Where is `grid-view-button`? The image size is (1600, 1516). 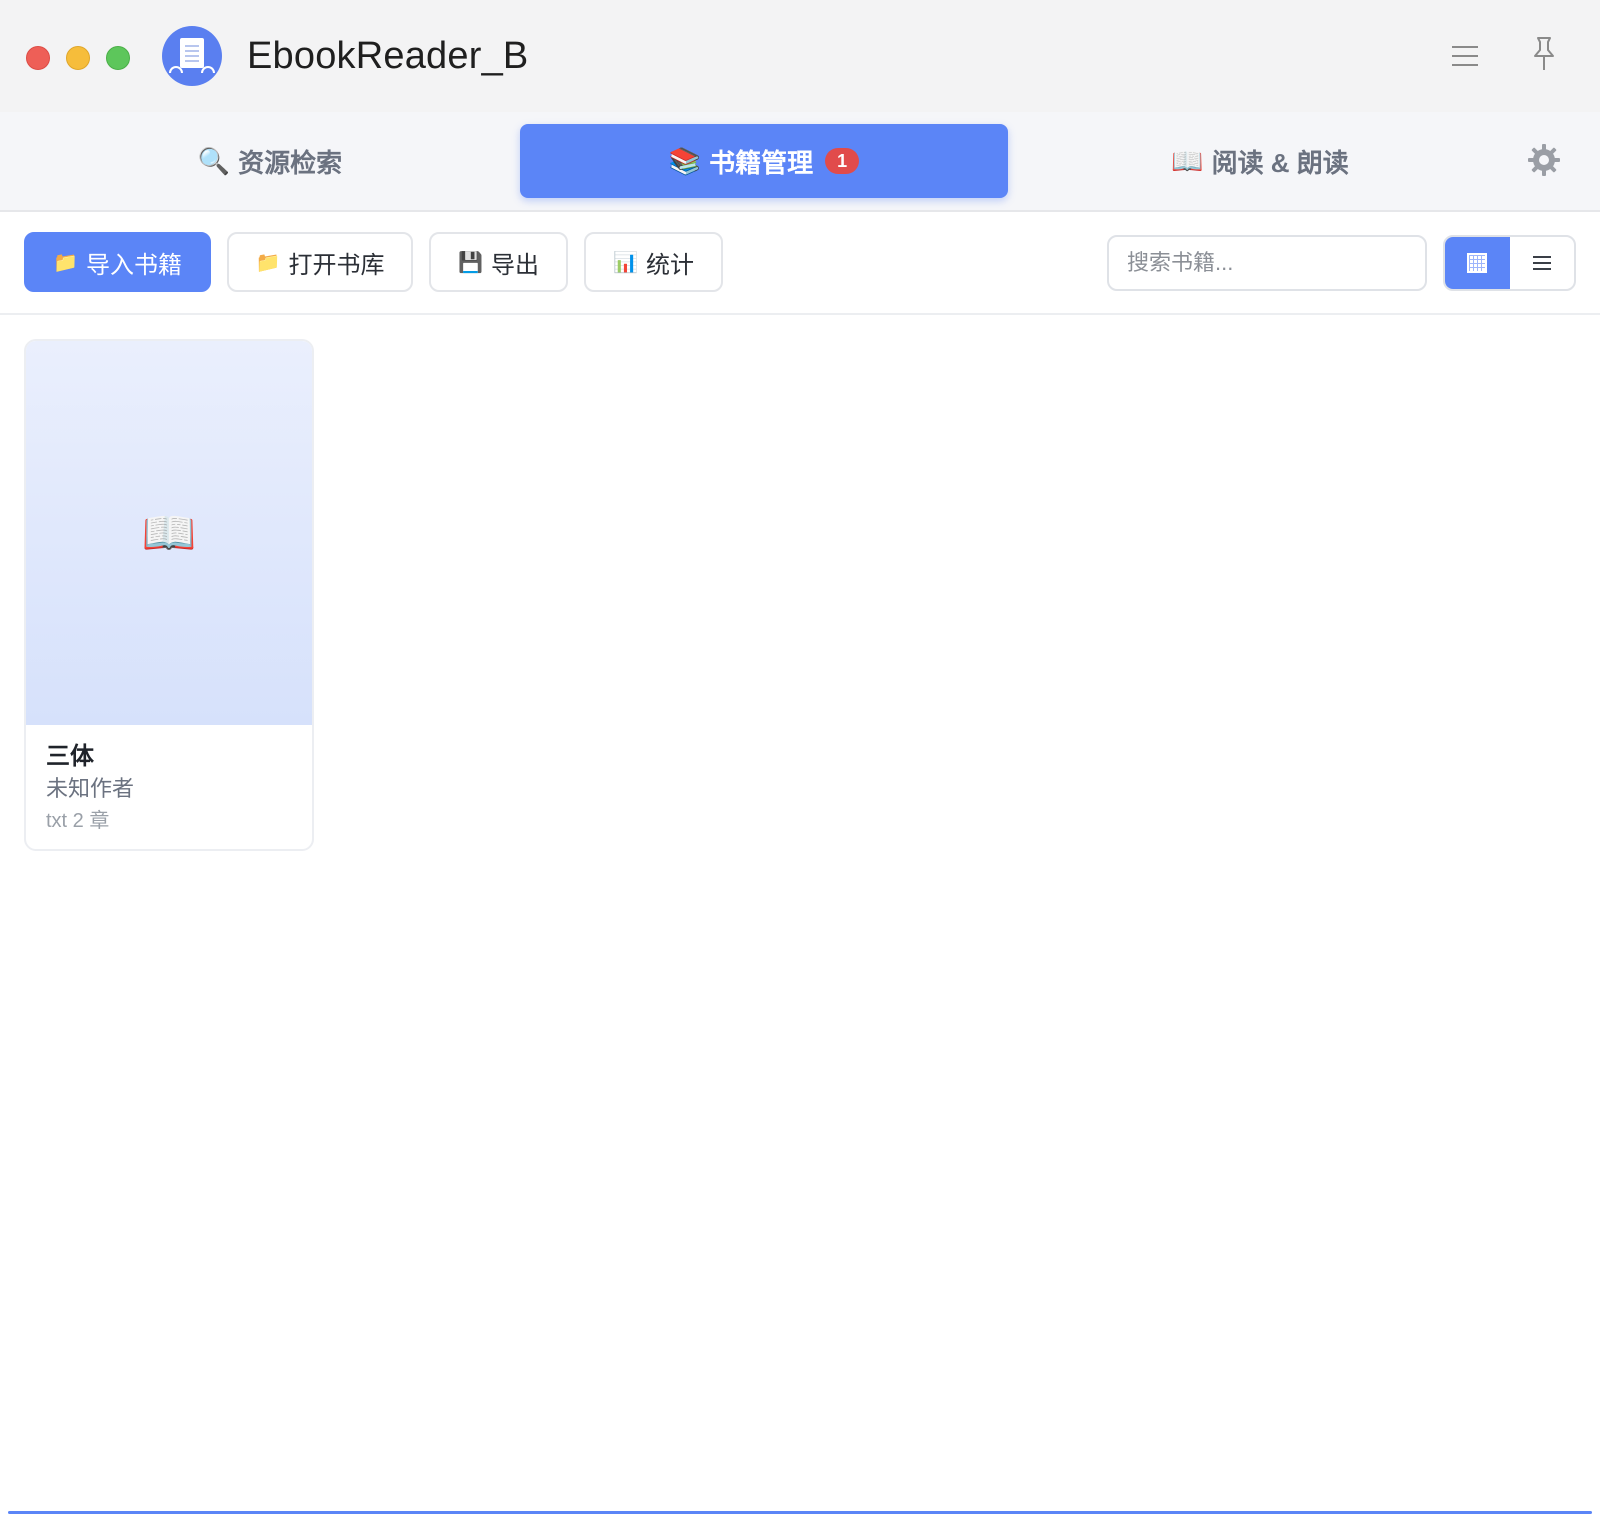 grid-view-button is located at coordinates (1477, 263).